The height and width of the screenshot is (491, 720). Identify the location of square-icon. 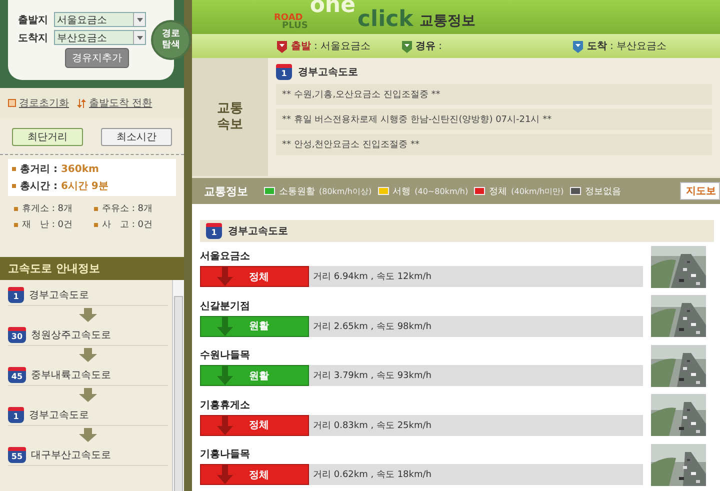
(12, 103).